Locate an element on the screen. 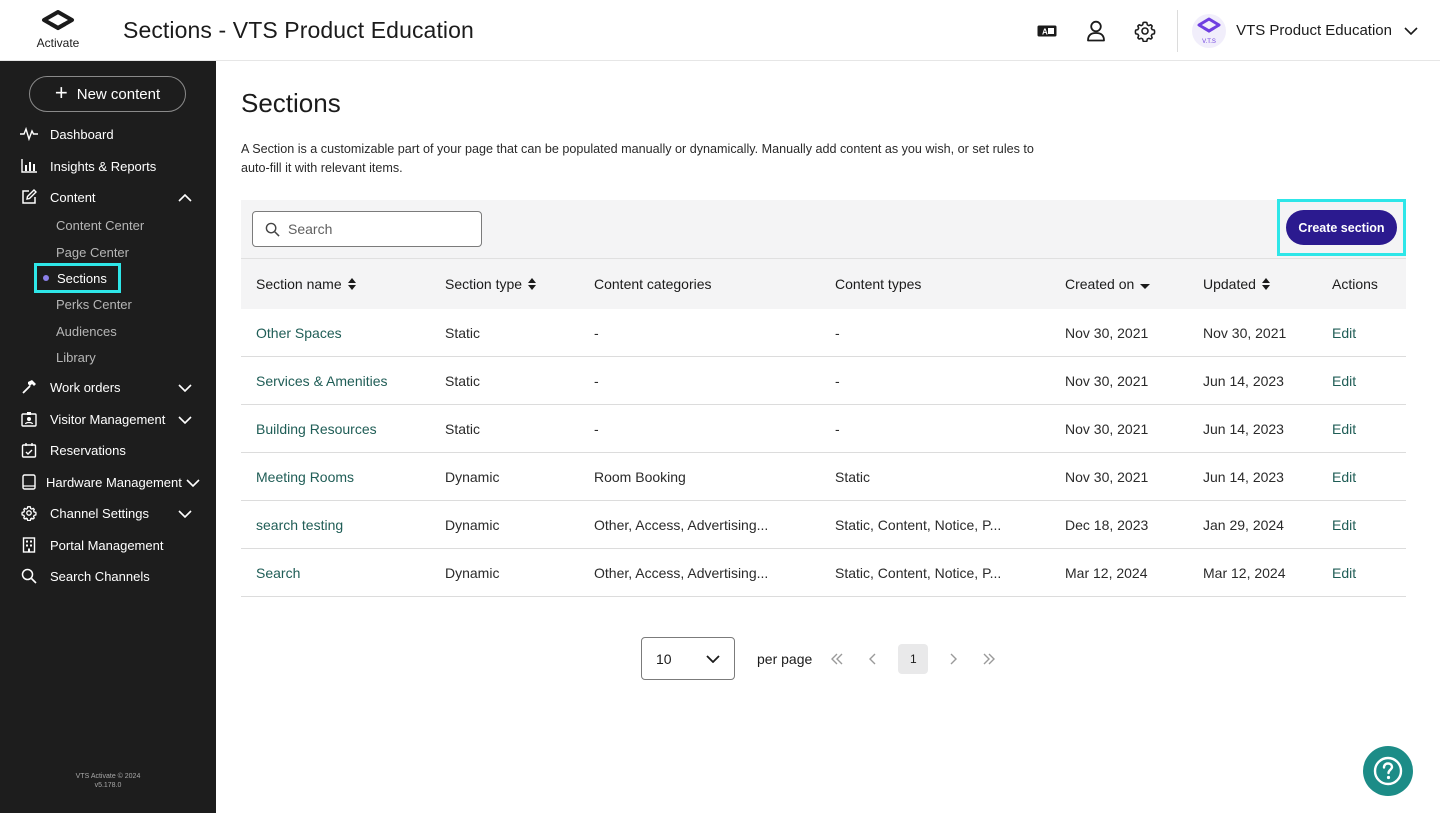 Image resolution: width=1440 pixels, height=813 pixels. section-name-link: Services & Amenities is located at coordinates (322, 380).